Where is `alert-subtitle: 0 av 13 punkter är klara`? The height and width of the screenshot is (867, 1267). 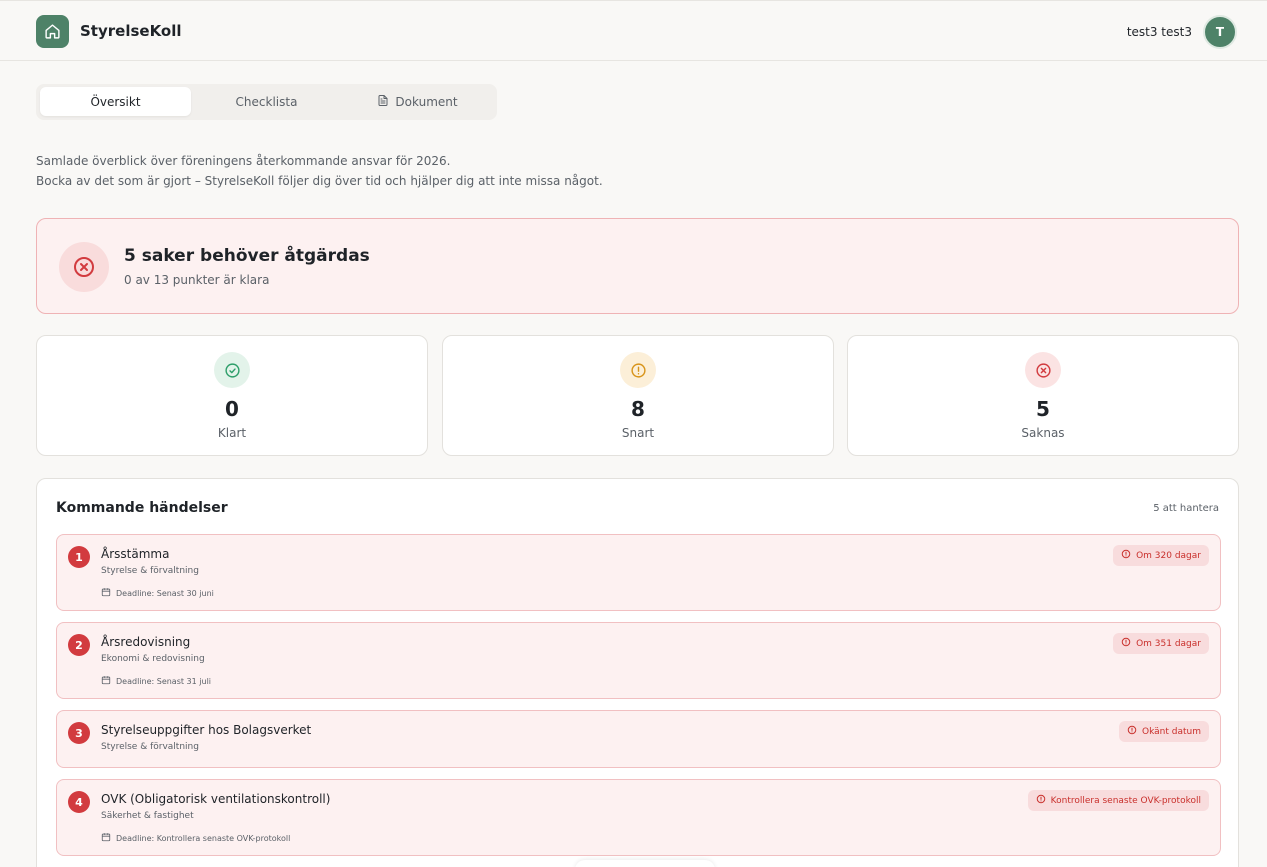 alert-subtitle: 0 av 13 punkter är klara is located at coordinates (197, 280).